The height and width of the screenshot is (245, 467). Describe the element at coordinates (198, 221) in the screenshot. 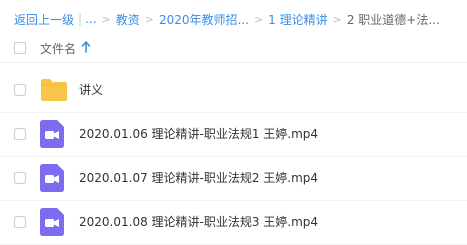

I see `file-name: 2020.01.08 理论精讲-职业法规3 王婷.mp4` at that location.